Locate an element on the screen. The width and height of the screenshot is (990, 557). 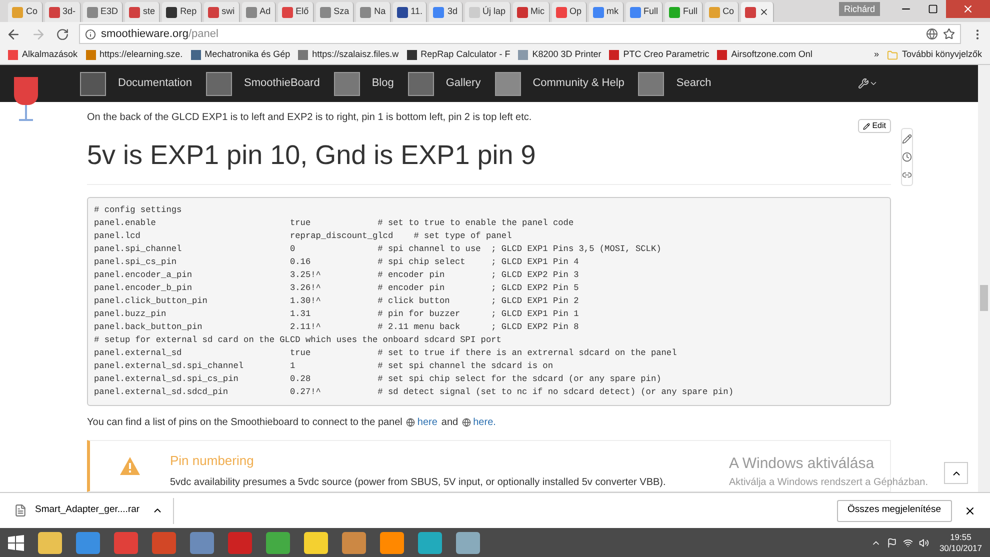
pin-link: here is located at coordinates (427, 422).